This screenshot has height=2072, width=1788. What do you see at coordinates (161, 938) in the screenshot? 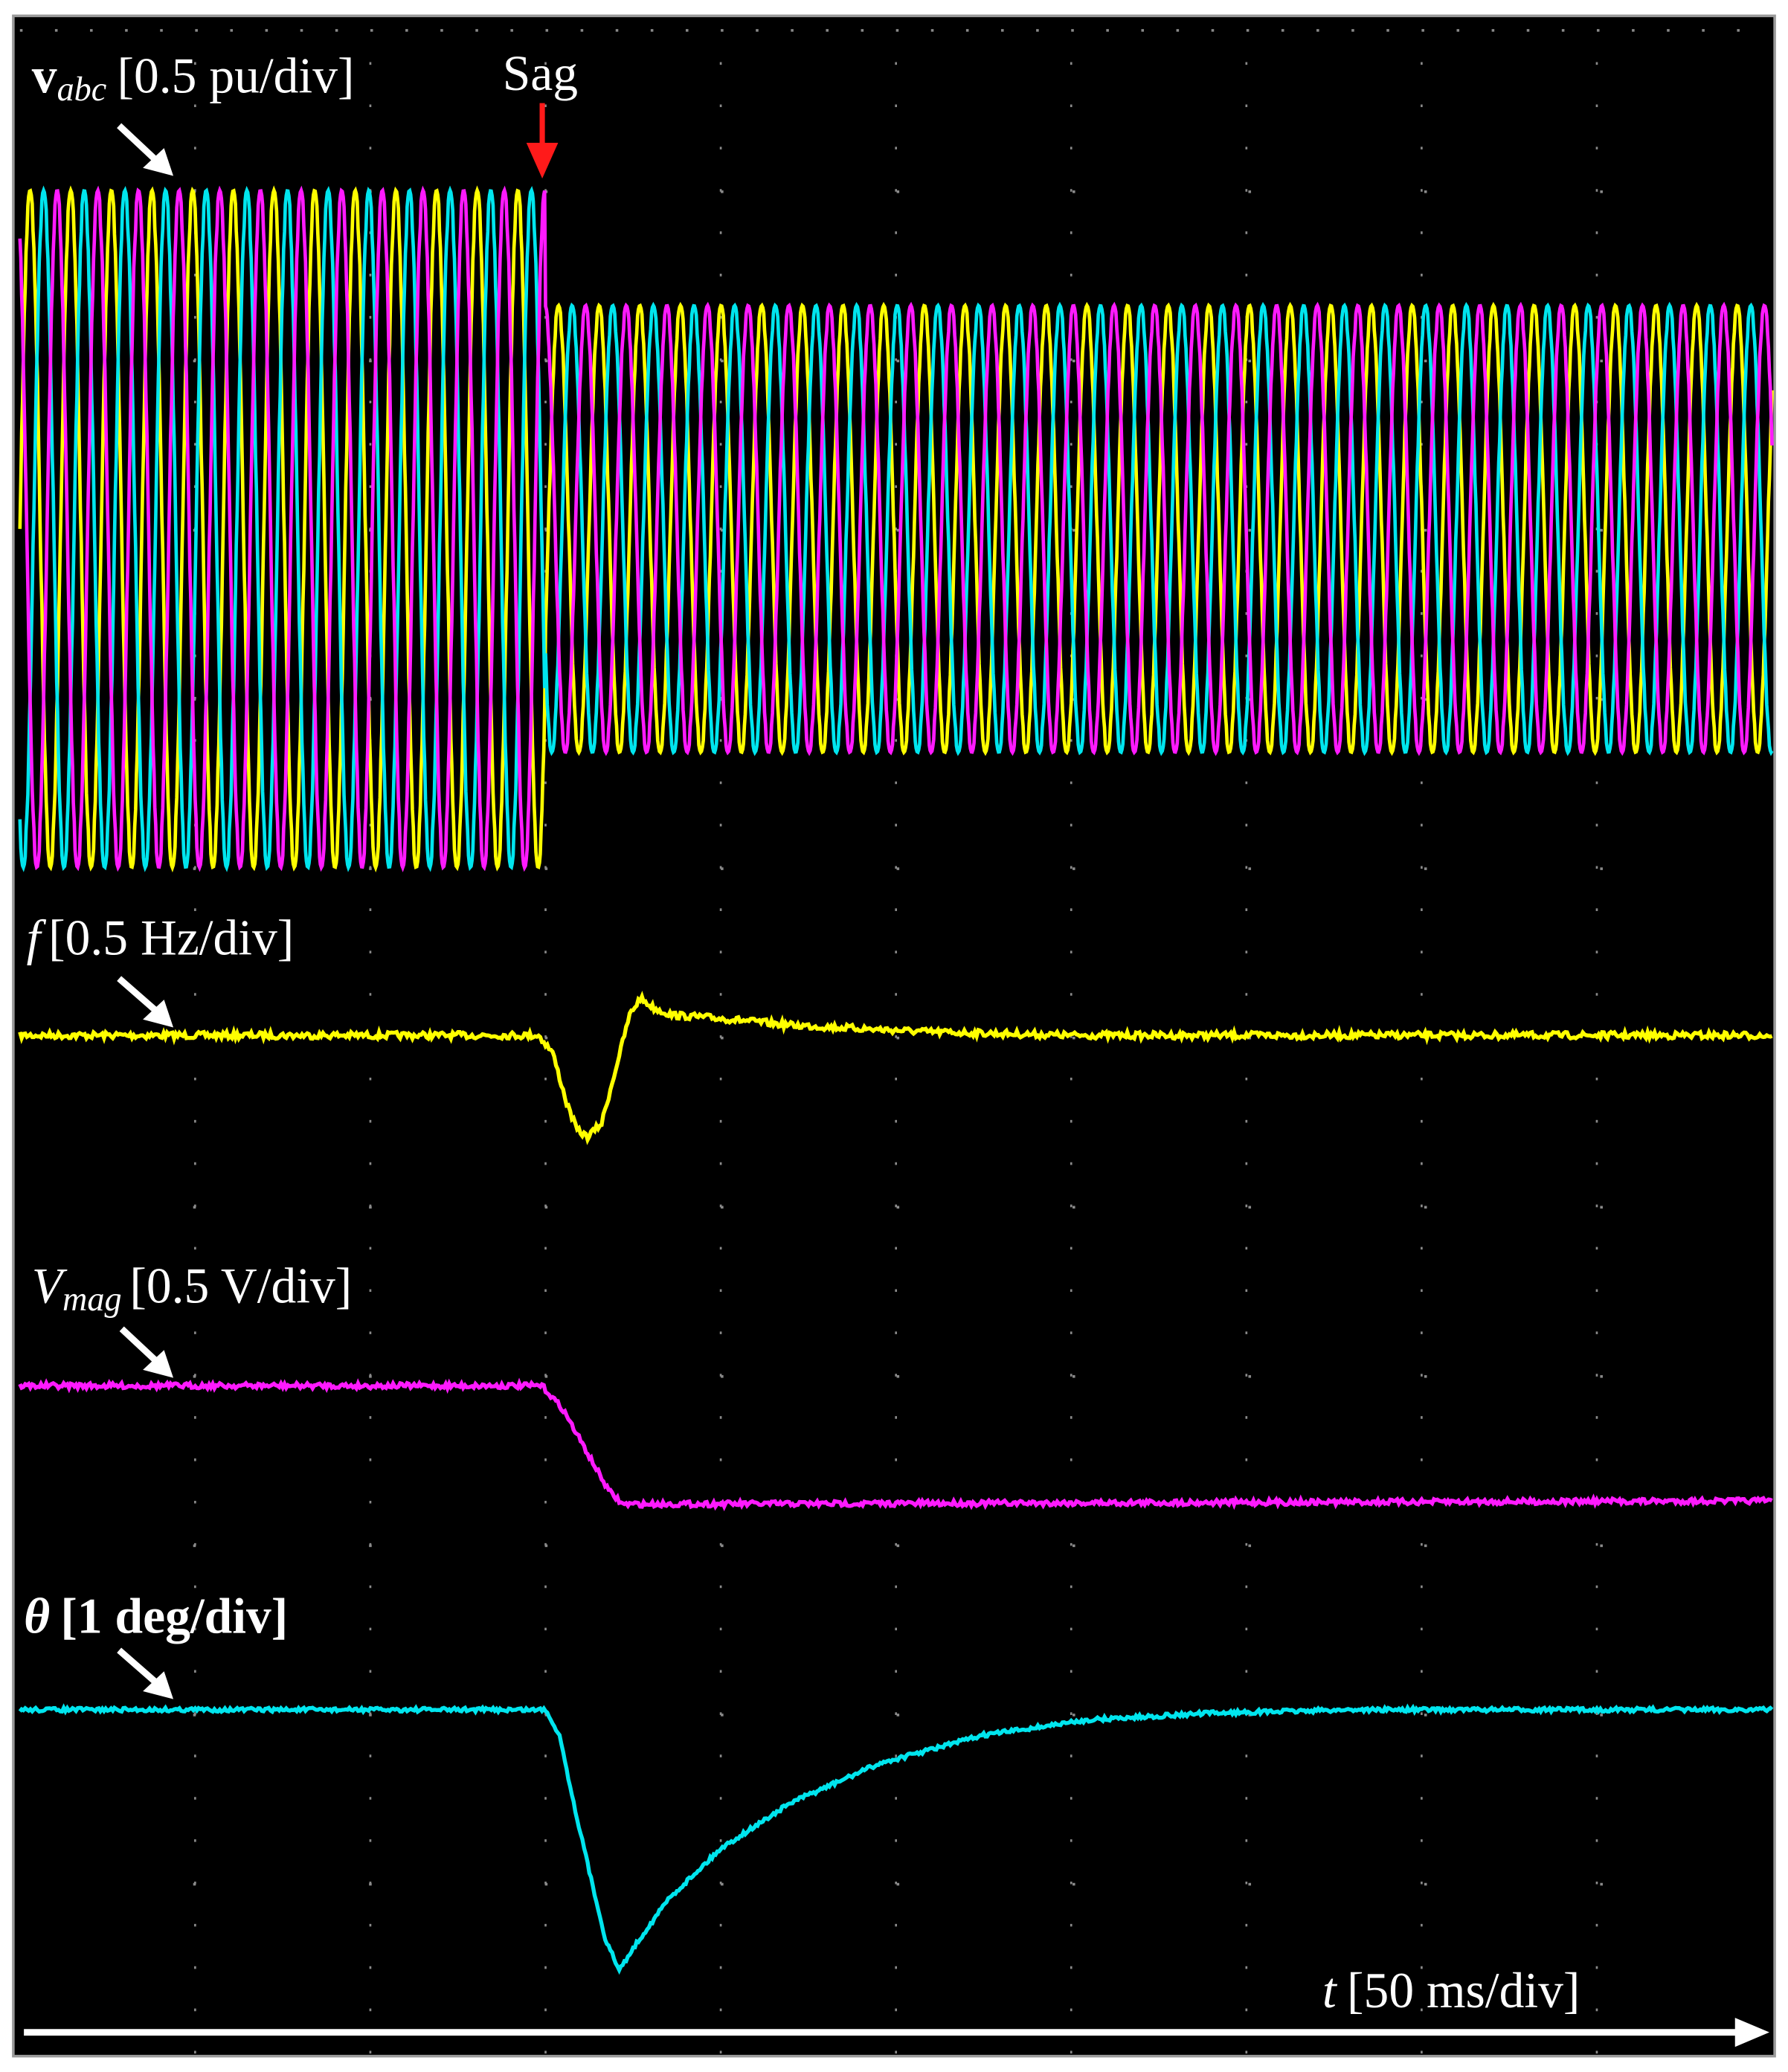
I see `f-label: f [0.5 Hz/div]` at bounding box center [161, 938].